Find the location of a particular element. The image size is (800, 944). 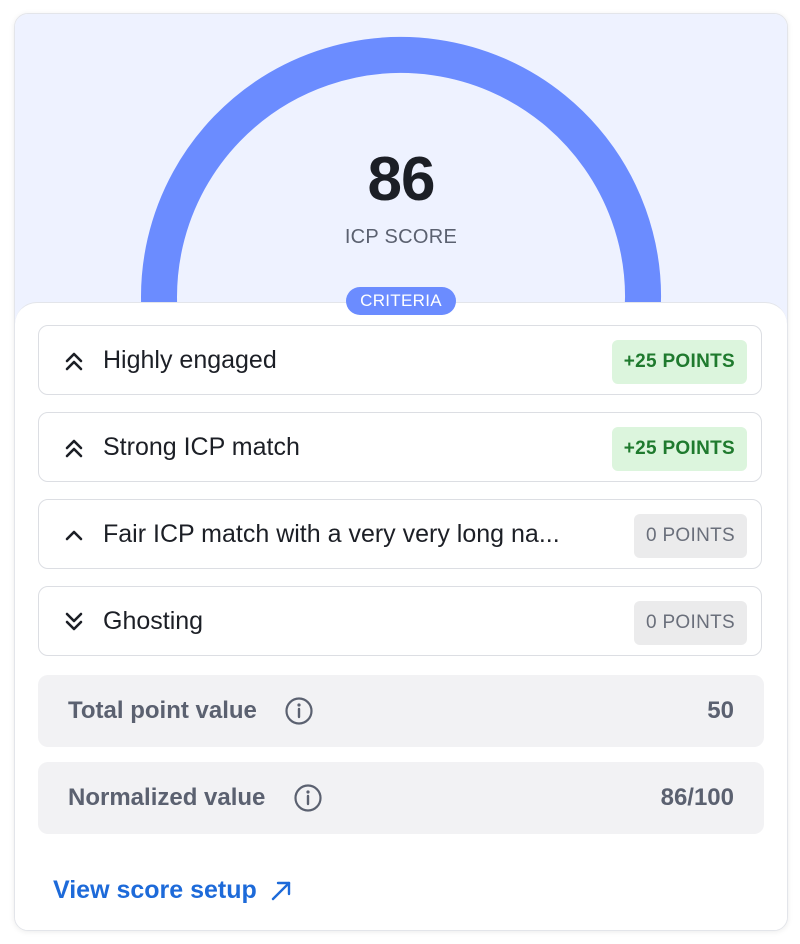

total-point-value-row: Total point value 50 is located at coordinates (401, 711).